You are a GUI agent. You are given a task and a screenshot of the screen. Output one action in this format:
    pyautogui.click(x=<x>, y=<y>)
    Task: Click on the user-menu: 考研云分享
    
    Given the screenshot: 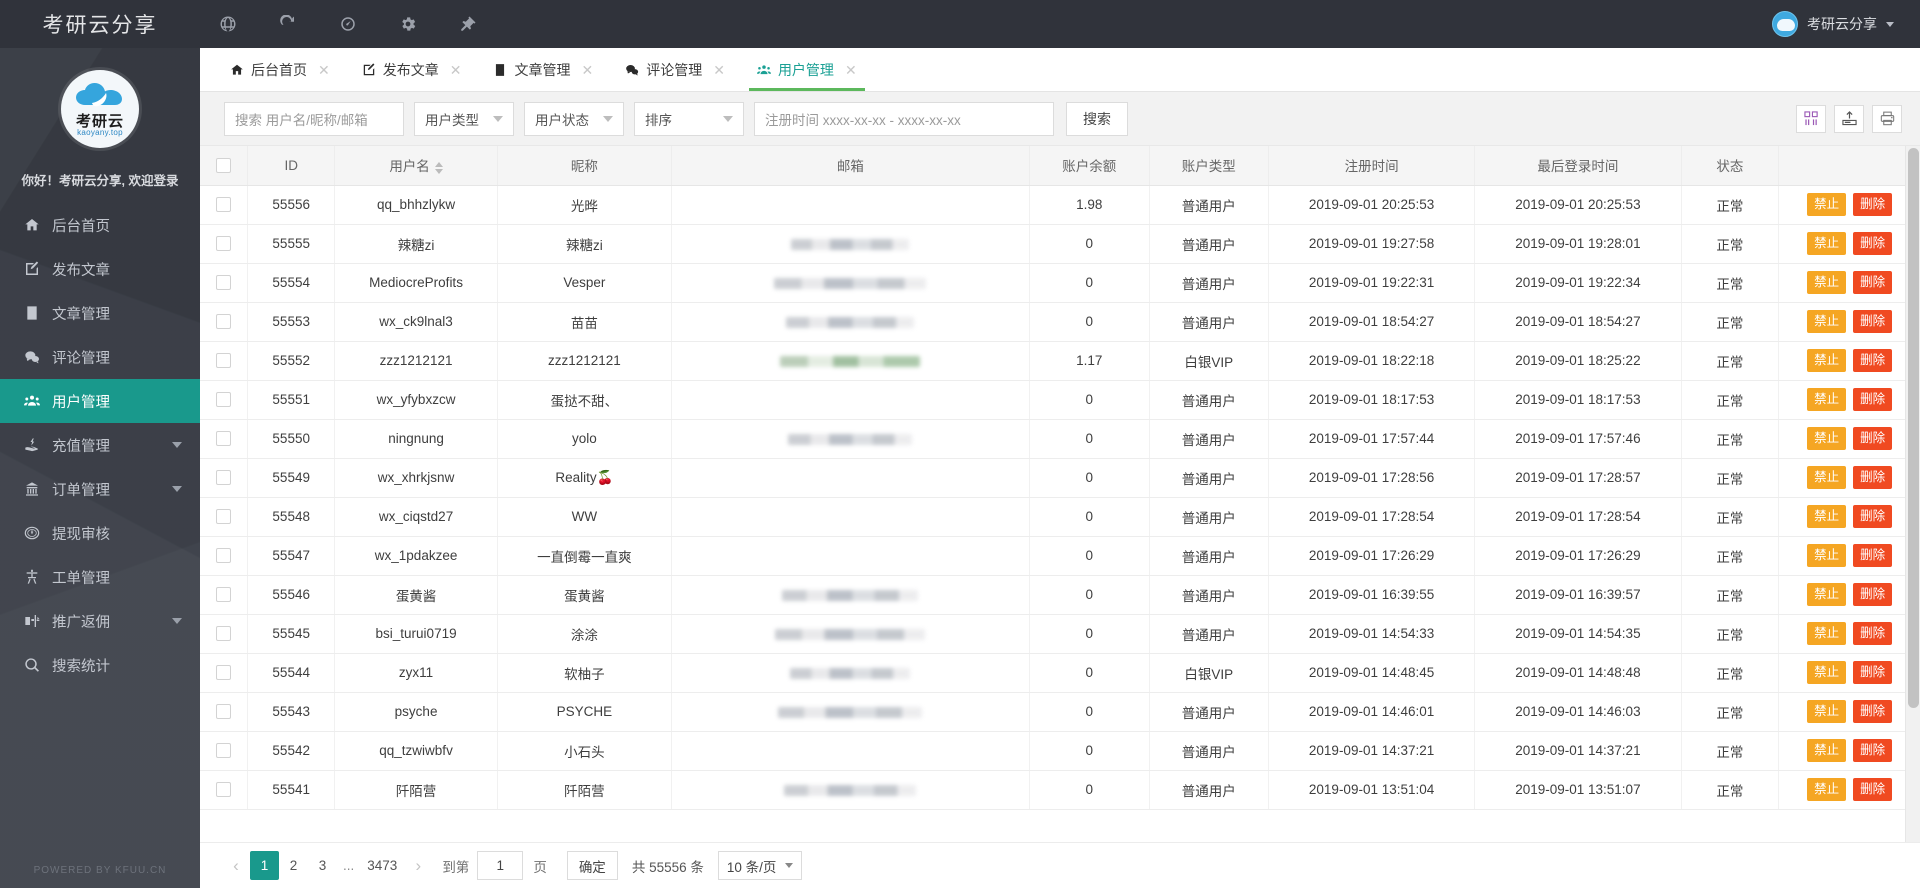 What is the action you would take?
    pyautogui.click(x=1840, y=24)
    